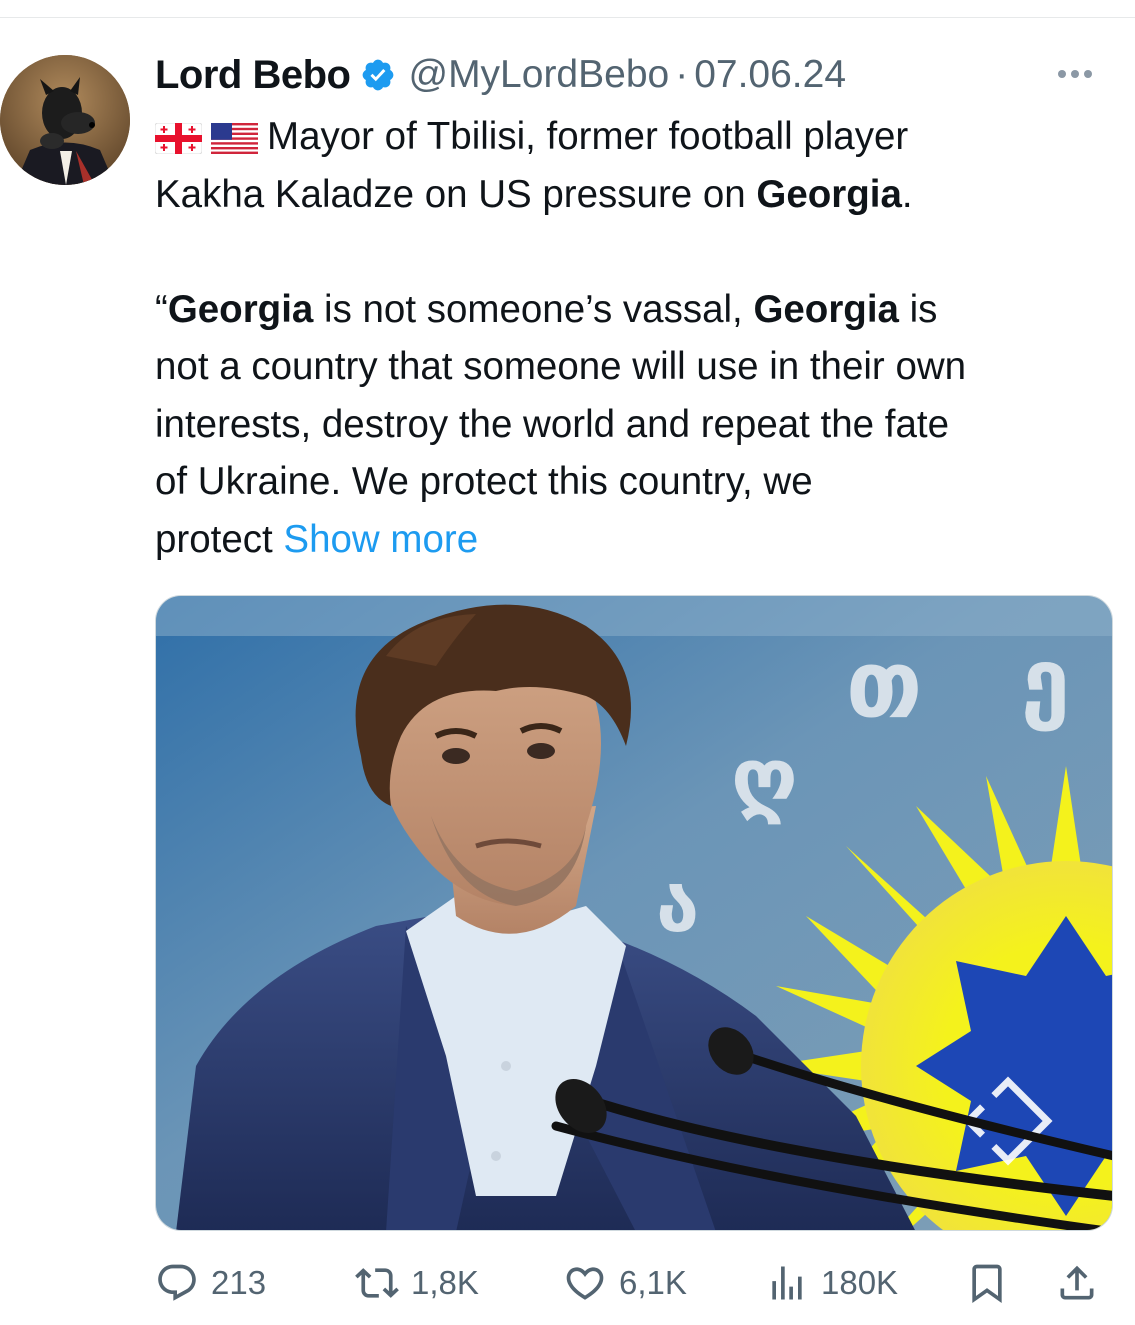  Describe the element at coordinates (210, 1283) in the screenshot. I see `reply-button: 213` at that location.